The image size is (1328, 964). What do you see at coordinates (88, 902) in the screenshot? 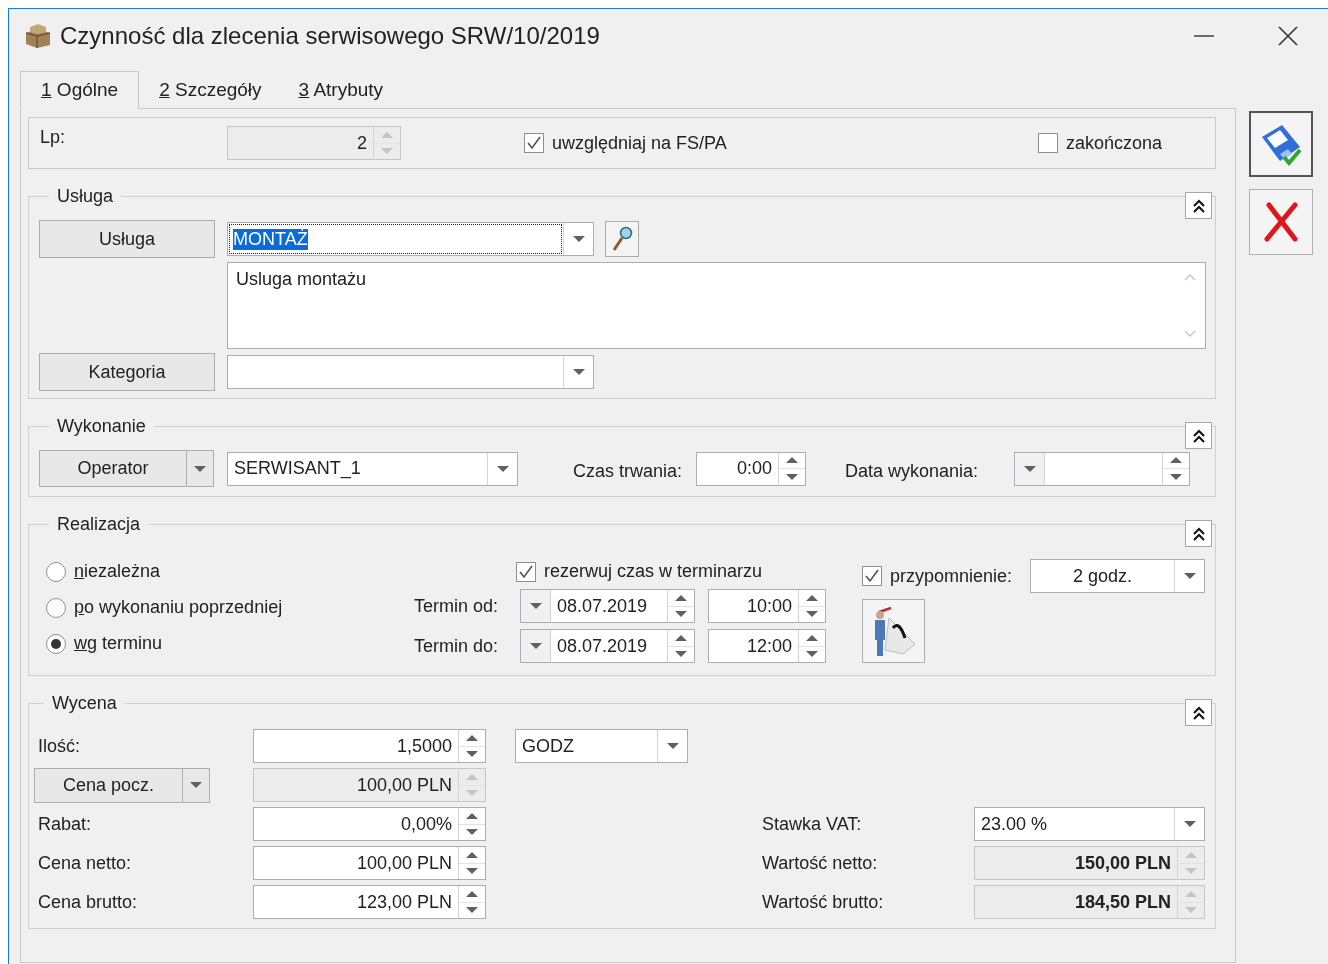
I see `field-label: Cena brutto:` at bounding box center [88, 902].